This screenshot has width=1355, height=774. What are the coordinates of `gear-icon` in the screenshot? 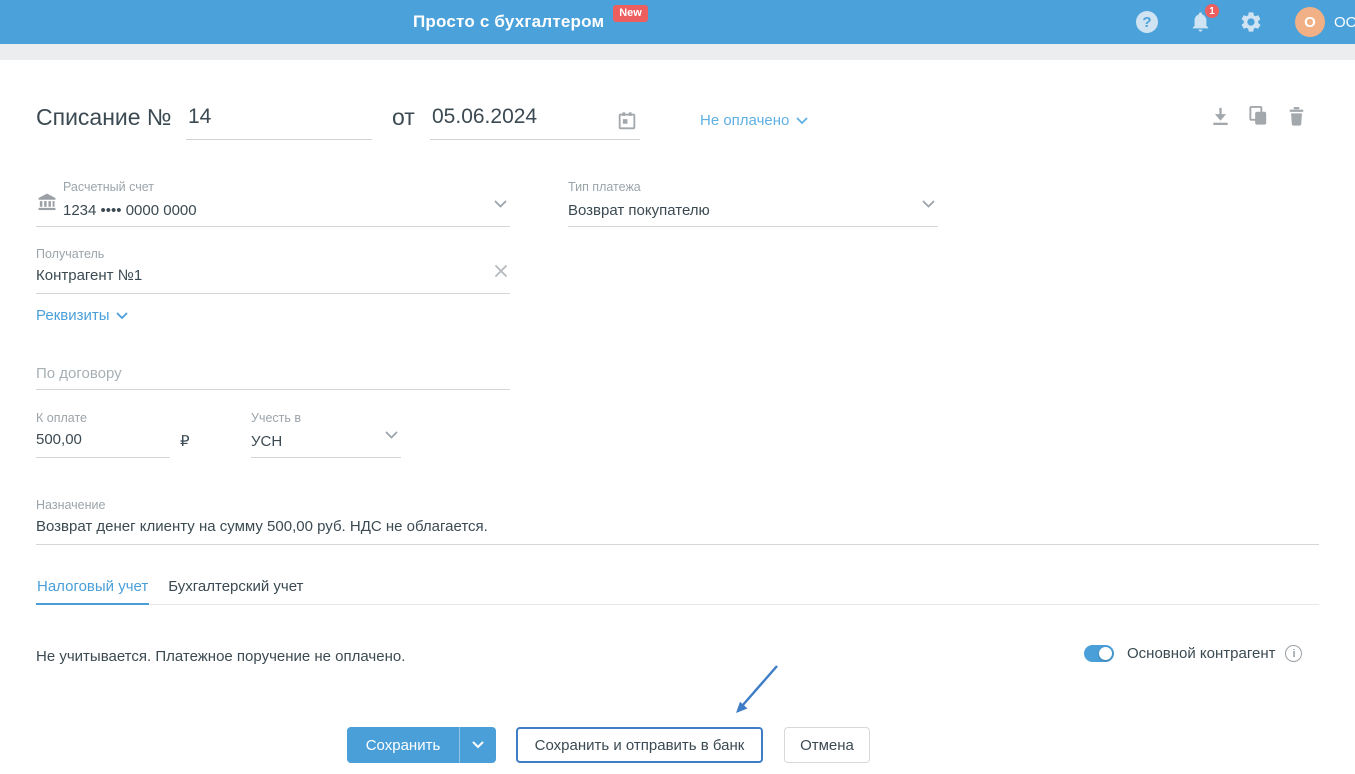 It's located at (1251, 22).